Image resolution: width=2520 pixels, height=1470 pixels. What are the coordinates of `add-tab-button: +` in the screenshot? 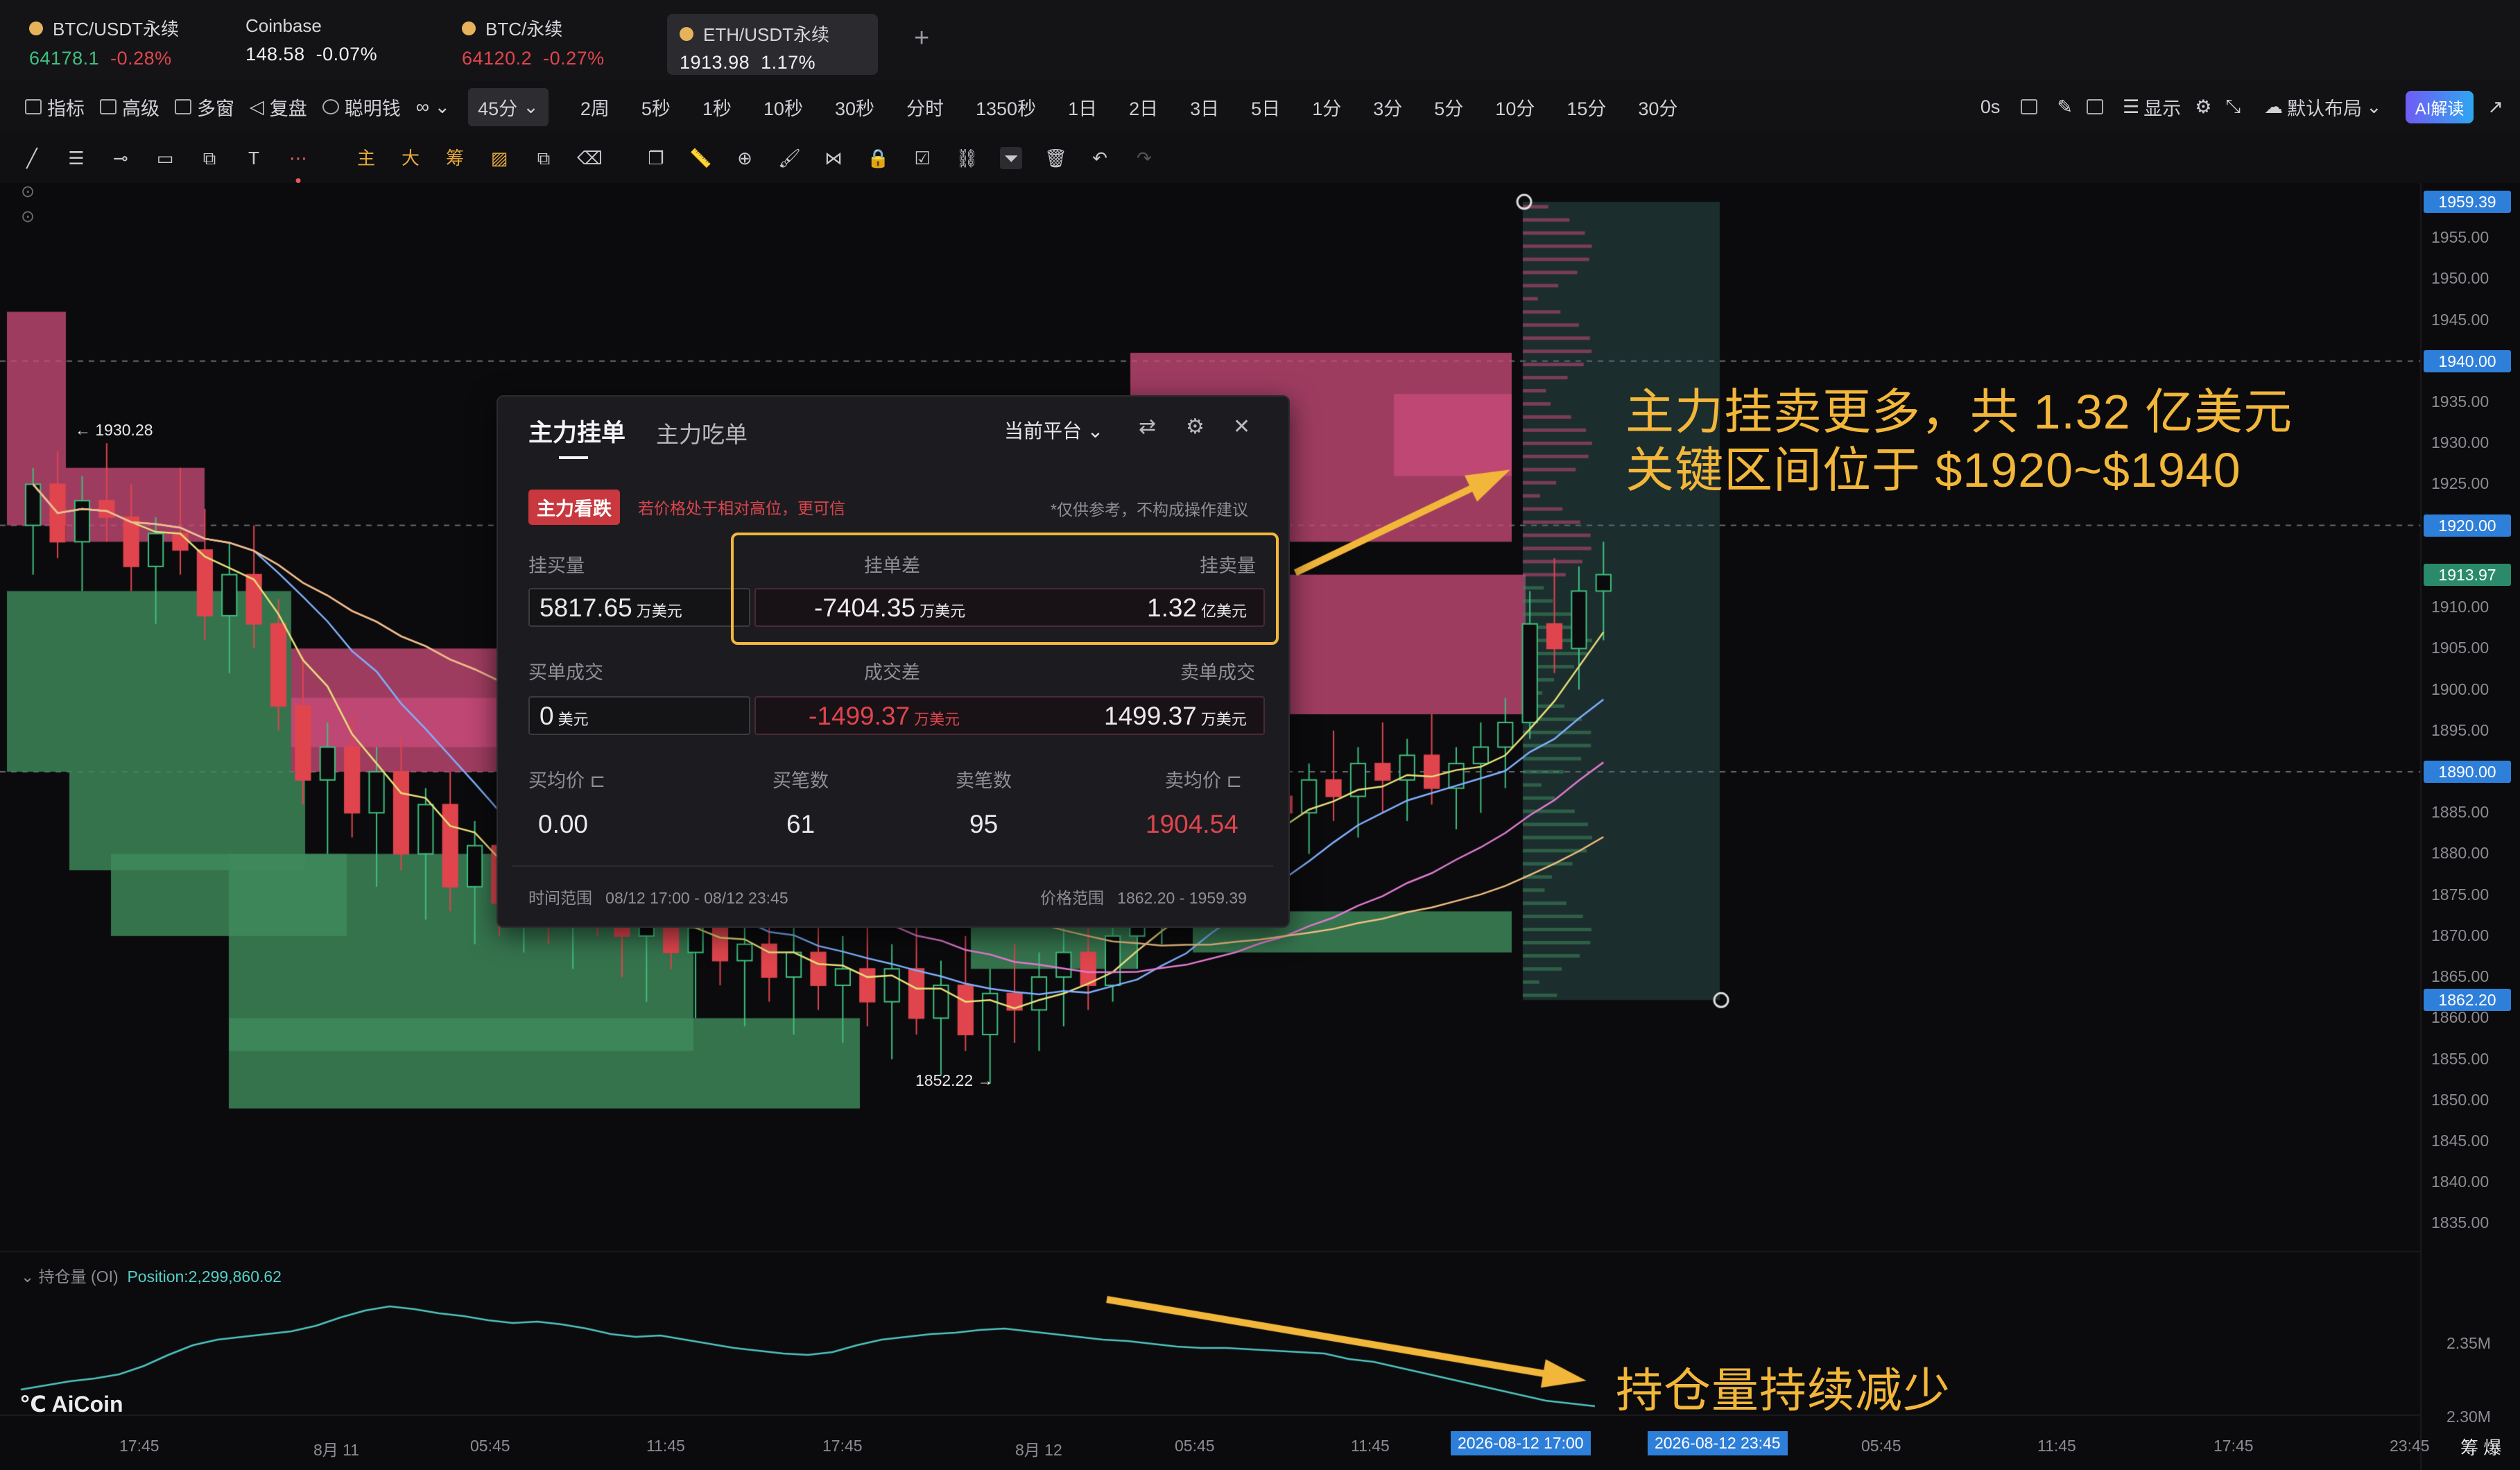 It's located at (921, 38).